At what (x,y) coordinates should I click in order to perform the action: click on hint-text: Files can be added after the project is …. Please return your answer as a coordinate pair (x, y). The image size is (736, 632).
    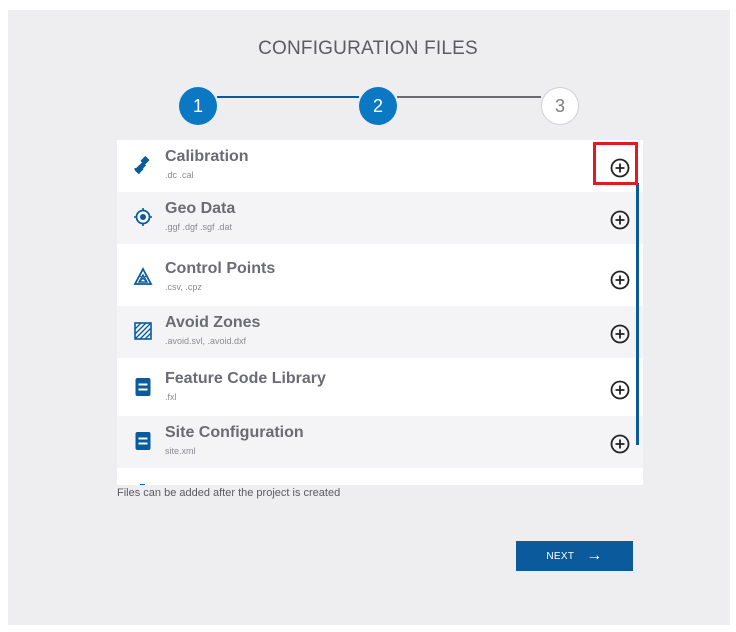
    Looking at the image, I should click on (229, 493).